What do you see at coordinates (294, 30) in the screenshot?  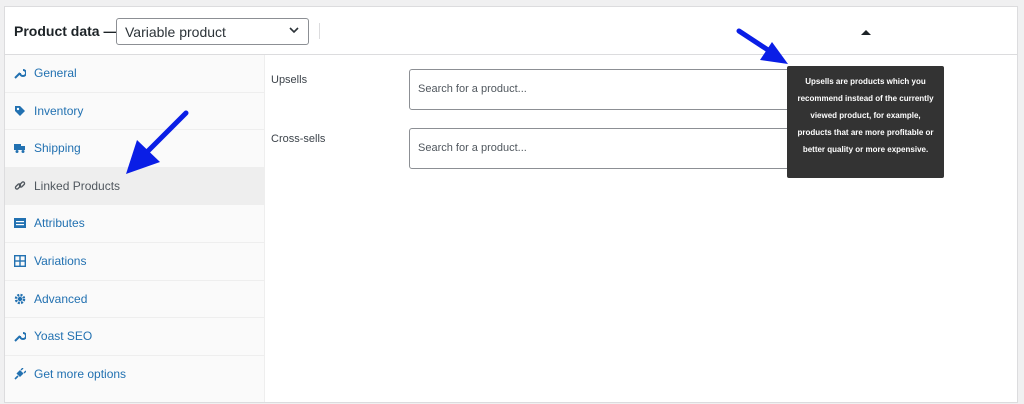 I see `chevron-down-icon` at bounding box center [294, 30].